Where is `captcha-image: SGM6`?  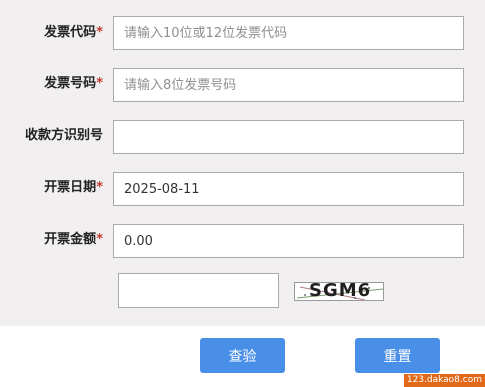
captcha-image: SGM6 is located at coordinates (339, 291).